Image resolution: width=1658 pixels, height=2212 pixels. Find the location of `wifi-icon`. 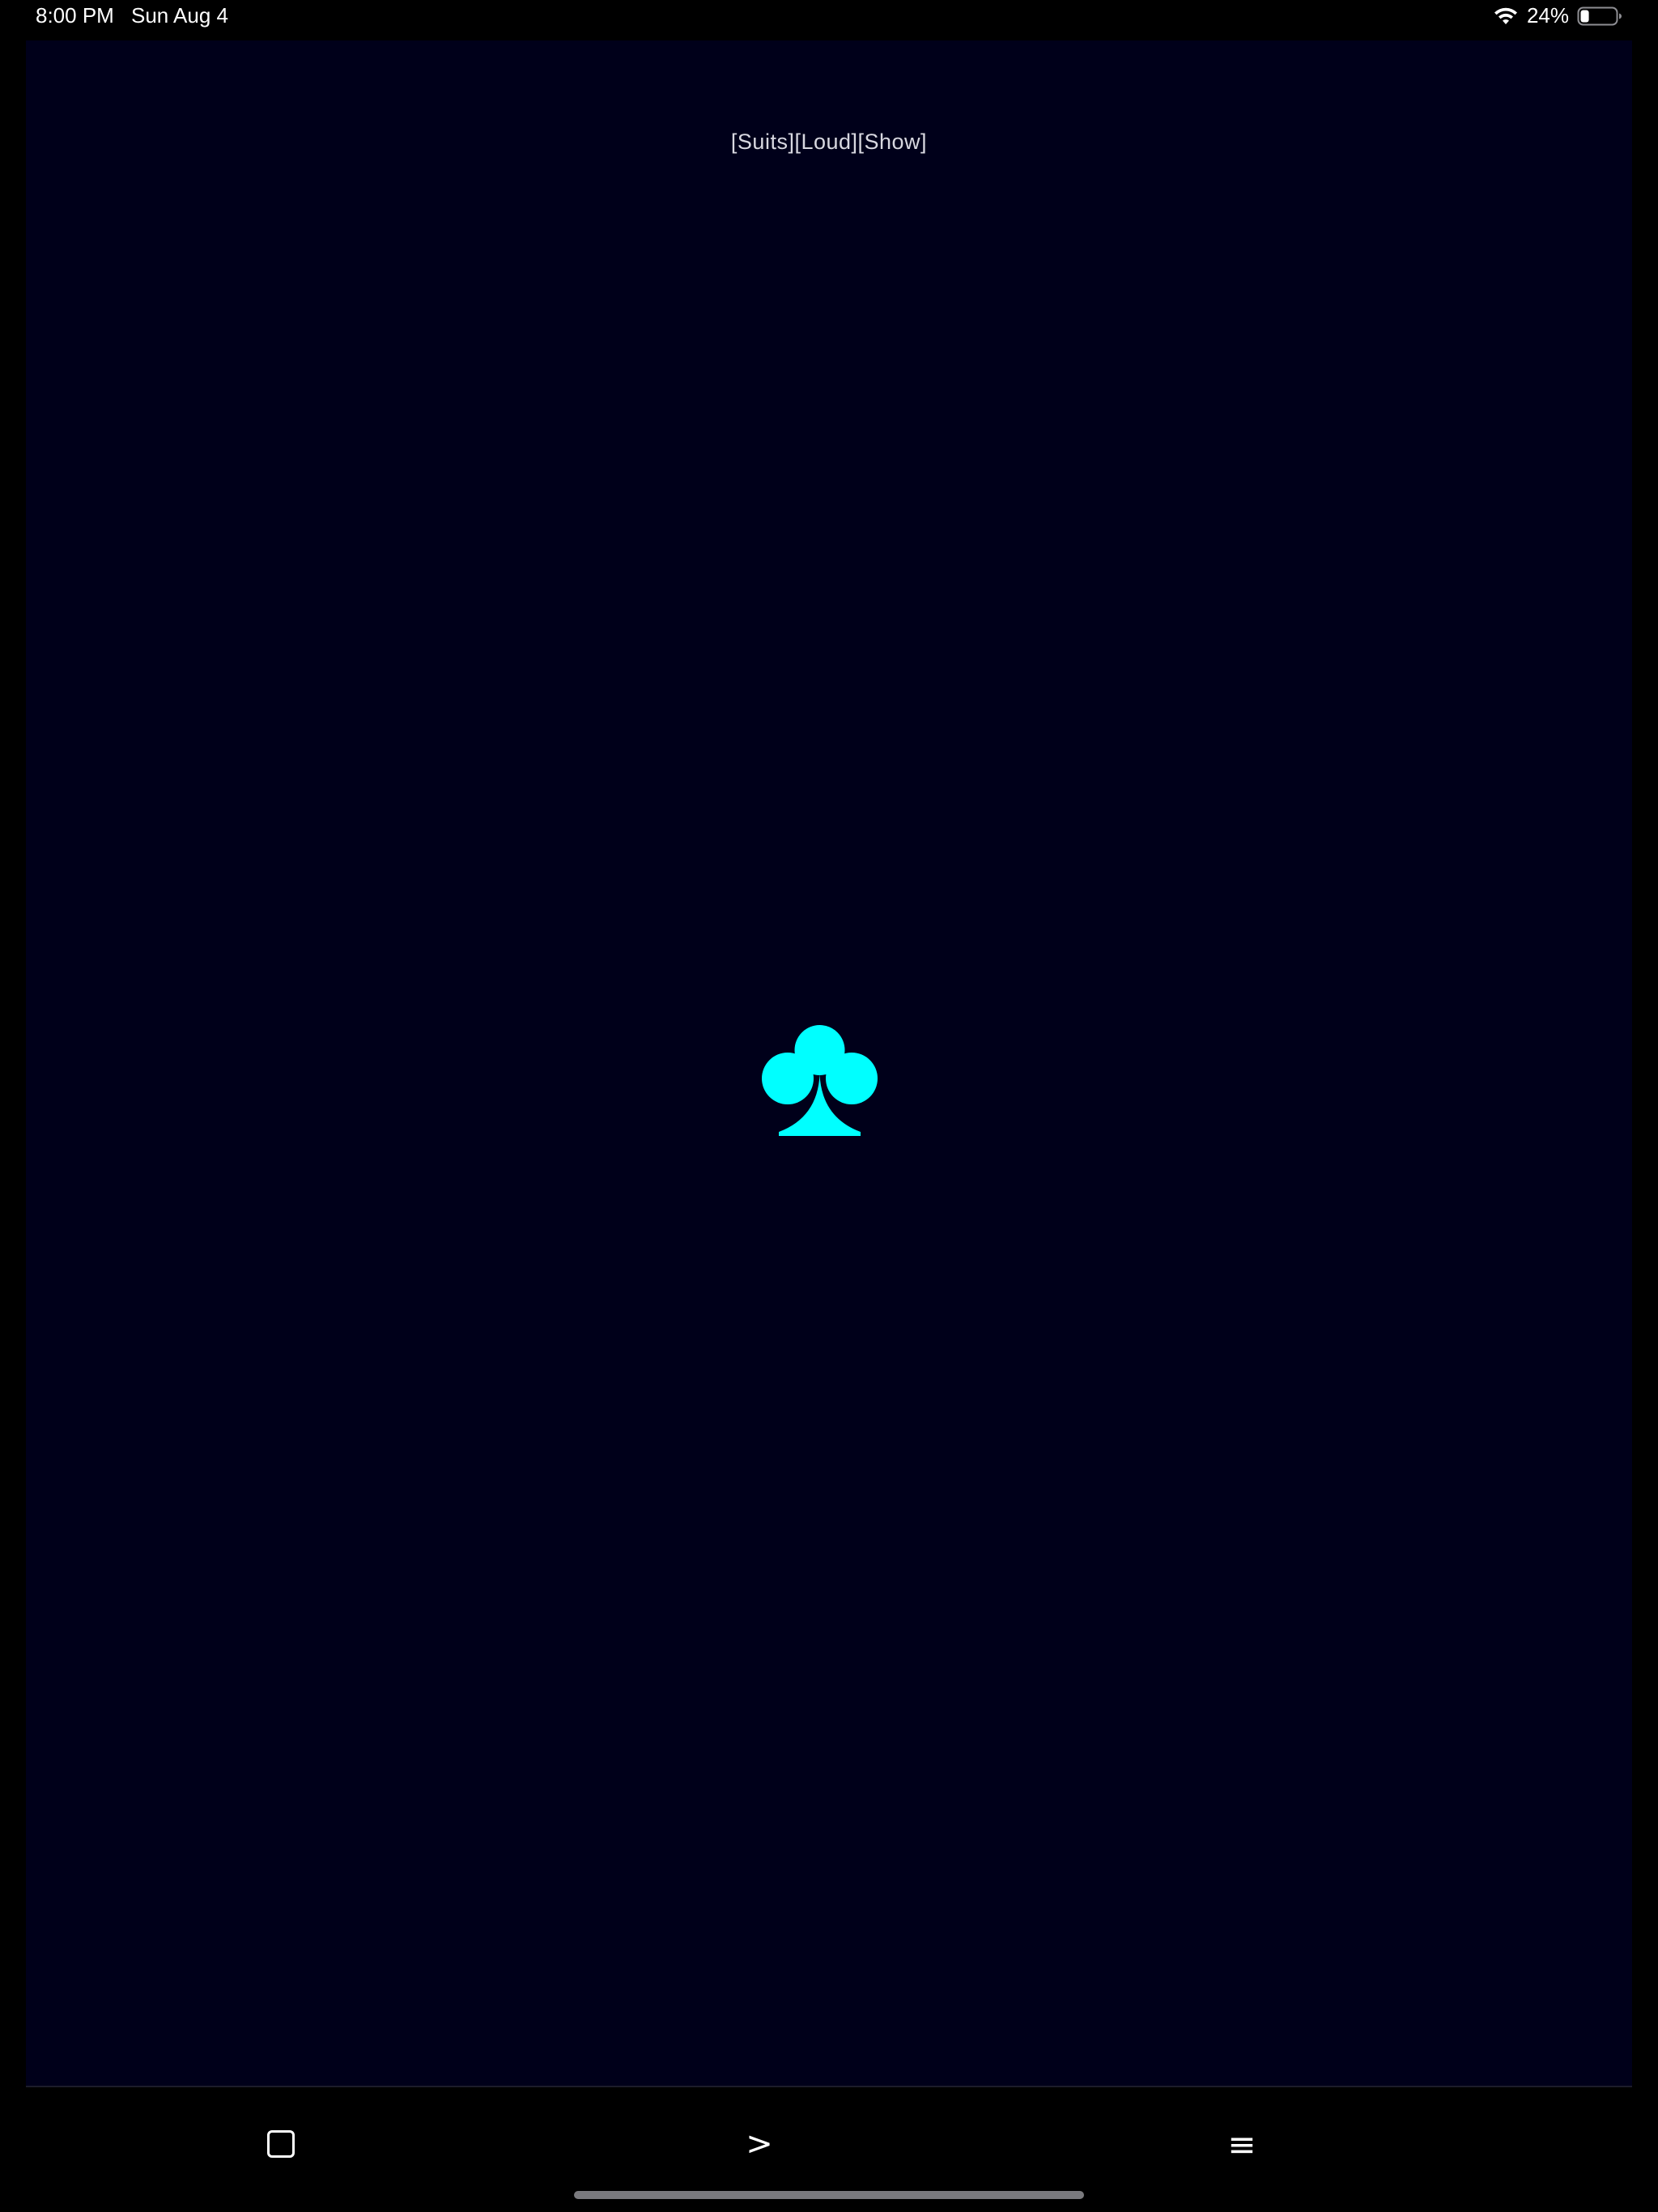

wifi-icon is located at coordinates (1505, 16).